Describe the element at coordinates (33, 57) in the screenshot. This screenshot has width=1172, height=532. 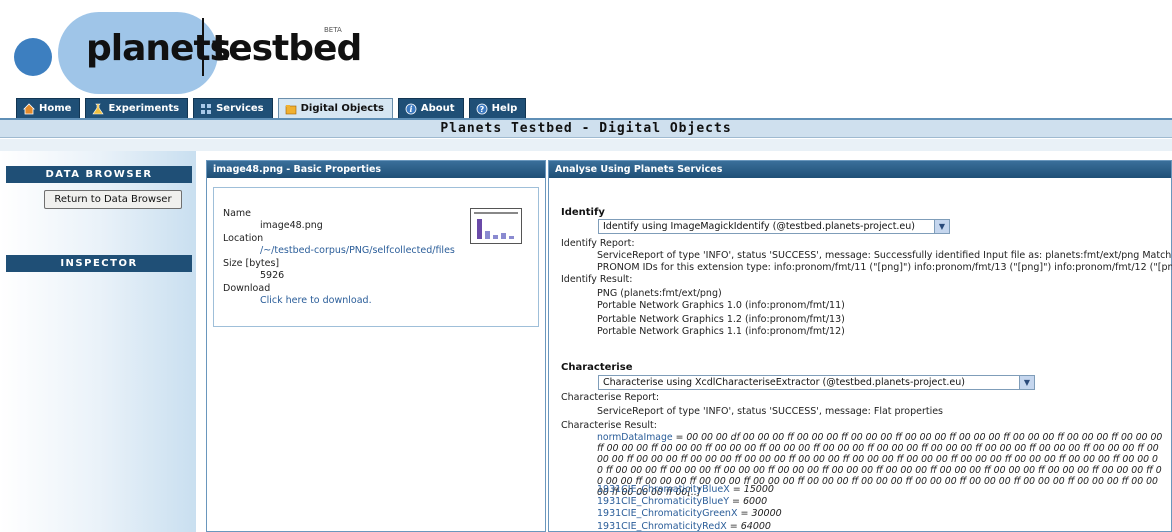
I see `logo-circle-small` at that location.